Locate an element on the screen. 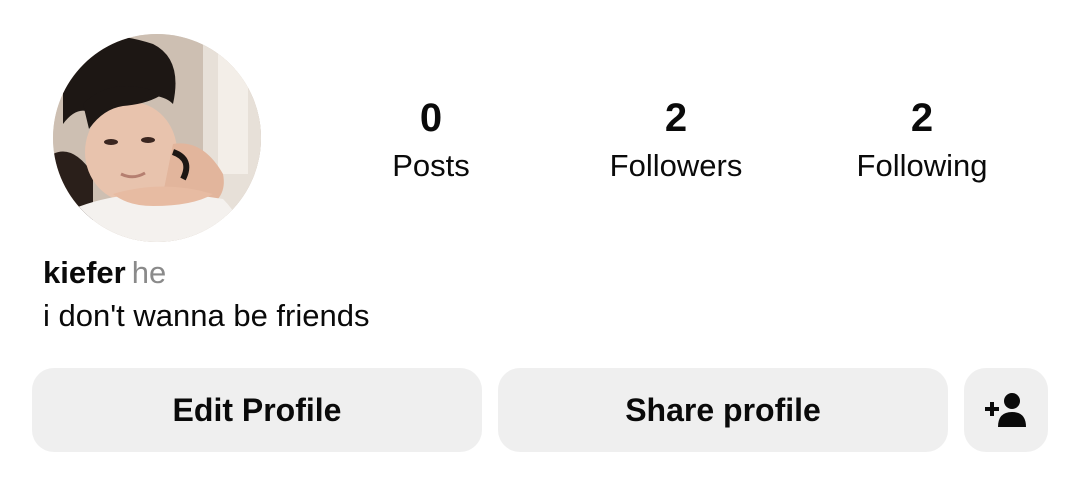 The height and width of the screenshot is (492, 1079). followers-stat: 2 Followers is located at coordinates (676, 140).